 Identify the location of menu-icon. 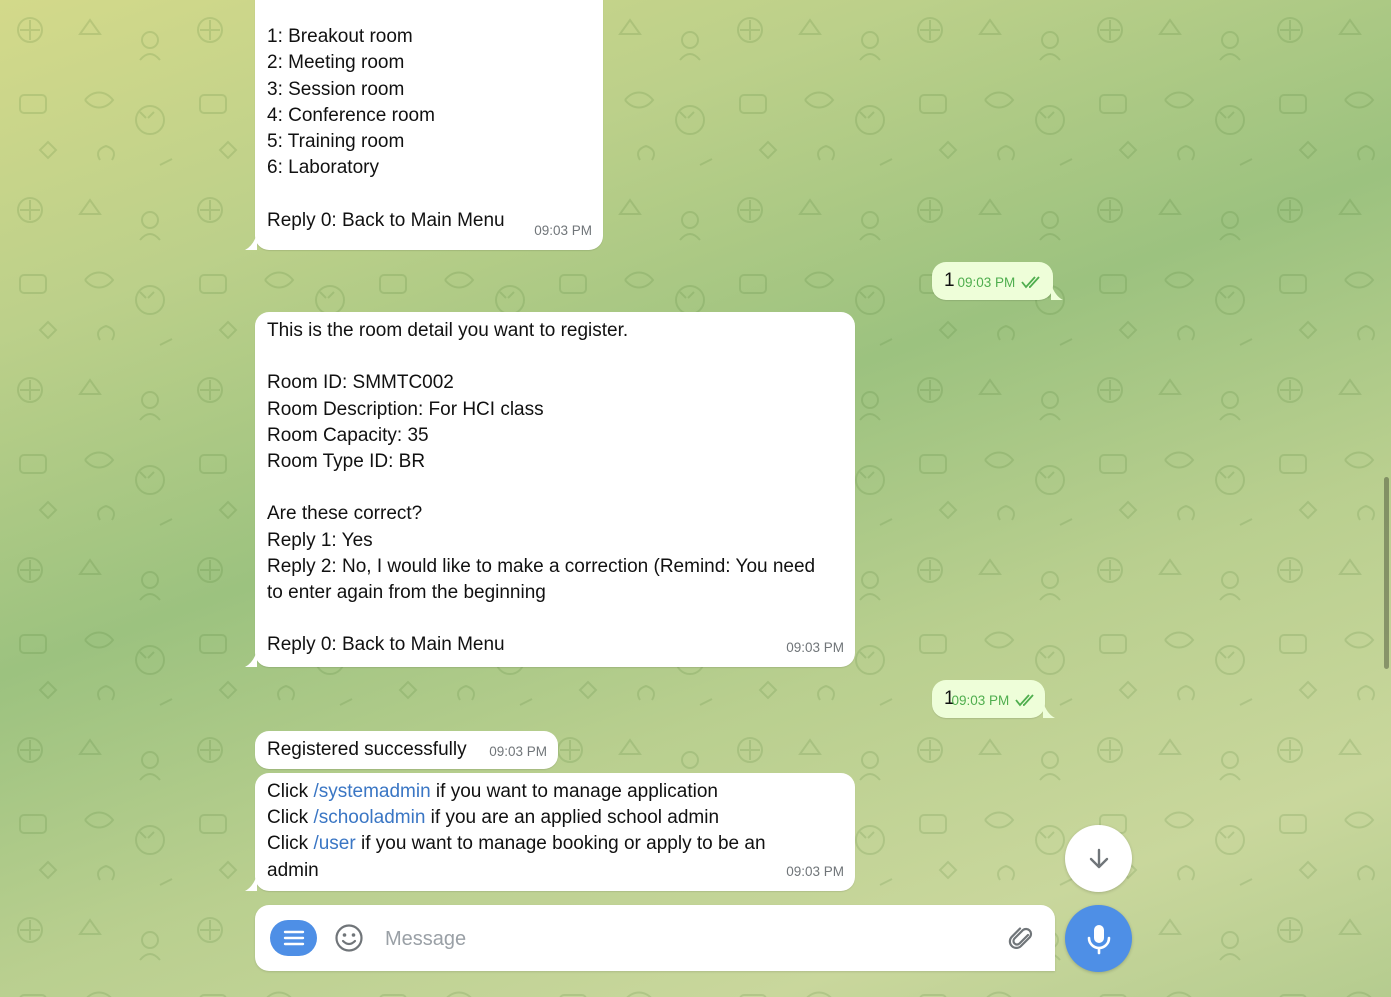
(293, 938).